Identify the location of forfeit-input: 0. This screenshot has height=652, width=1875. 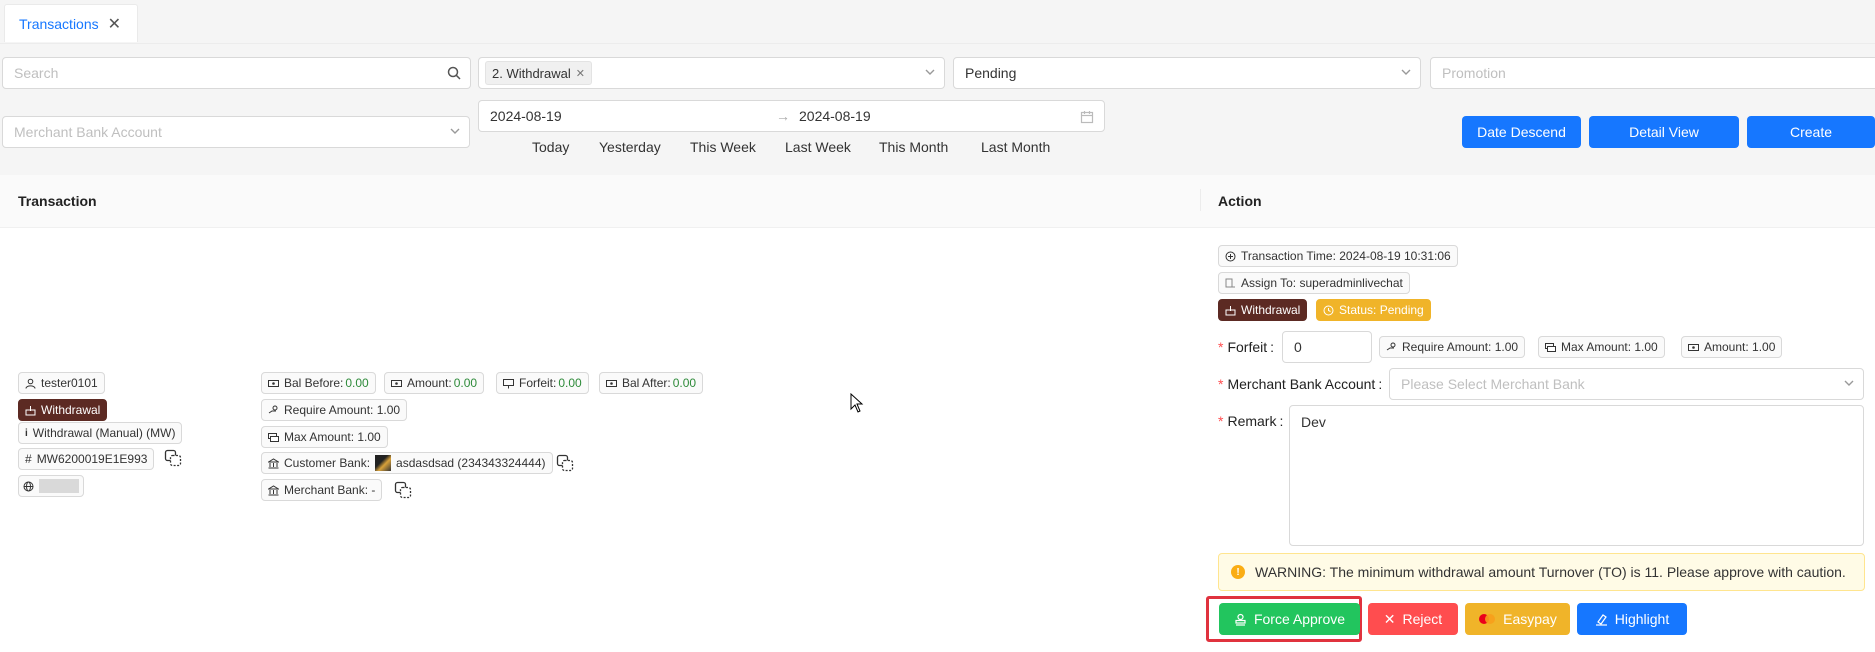
(1327, 347).